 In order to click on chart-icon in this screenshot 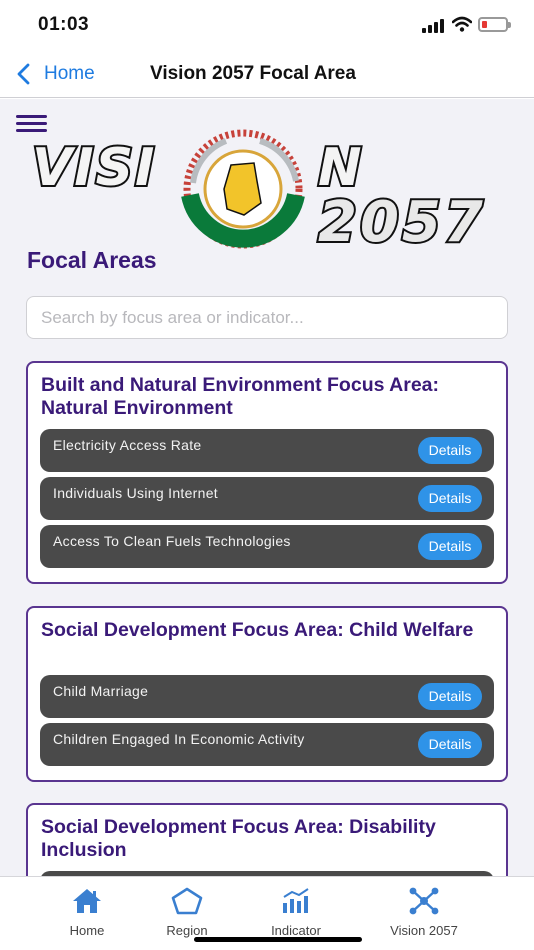, I will do `click(296, 900)`.